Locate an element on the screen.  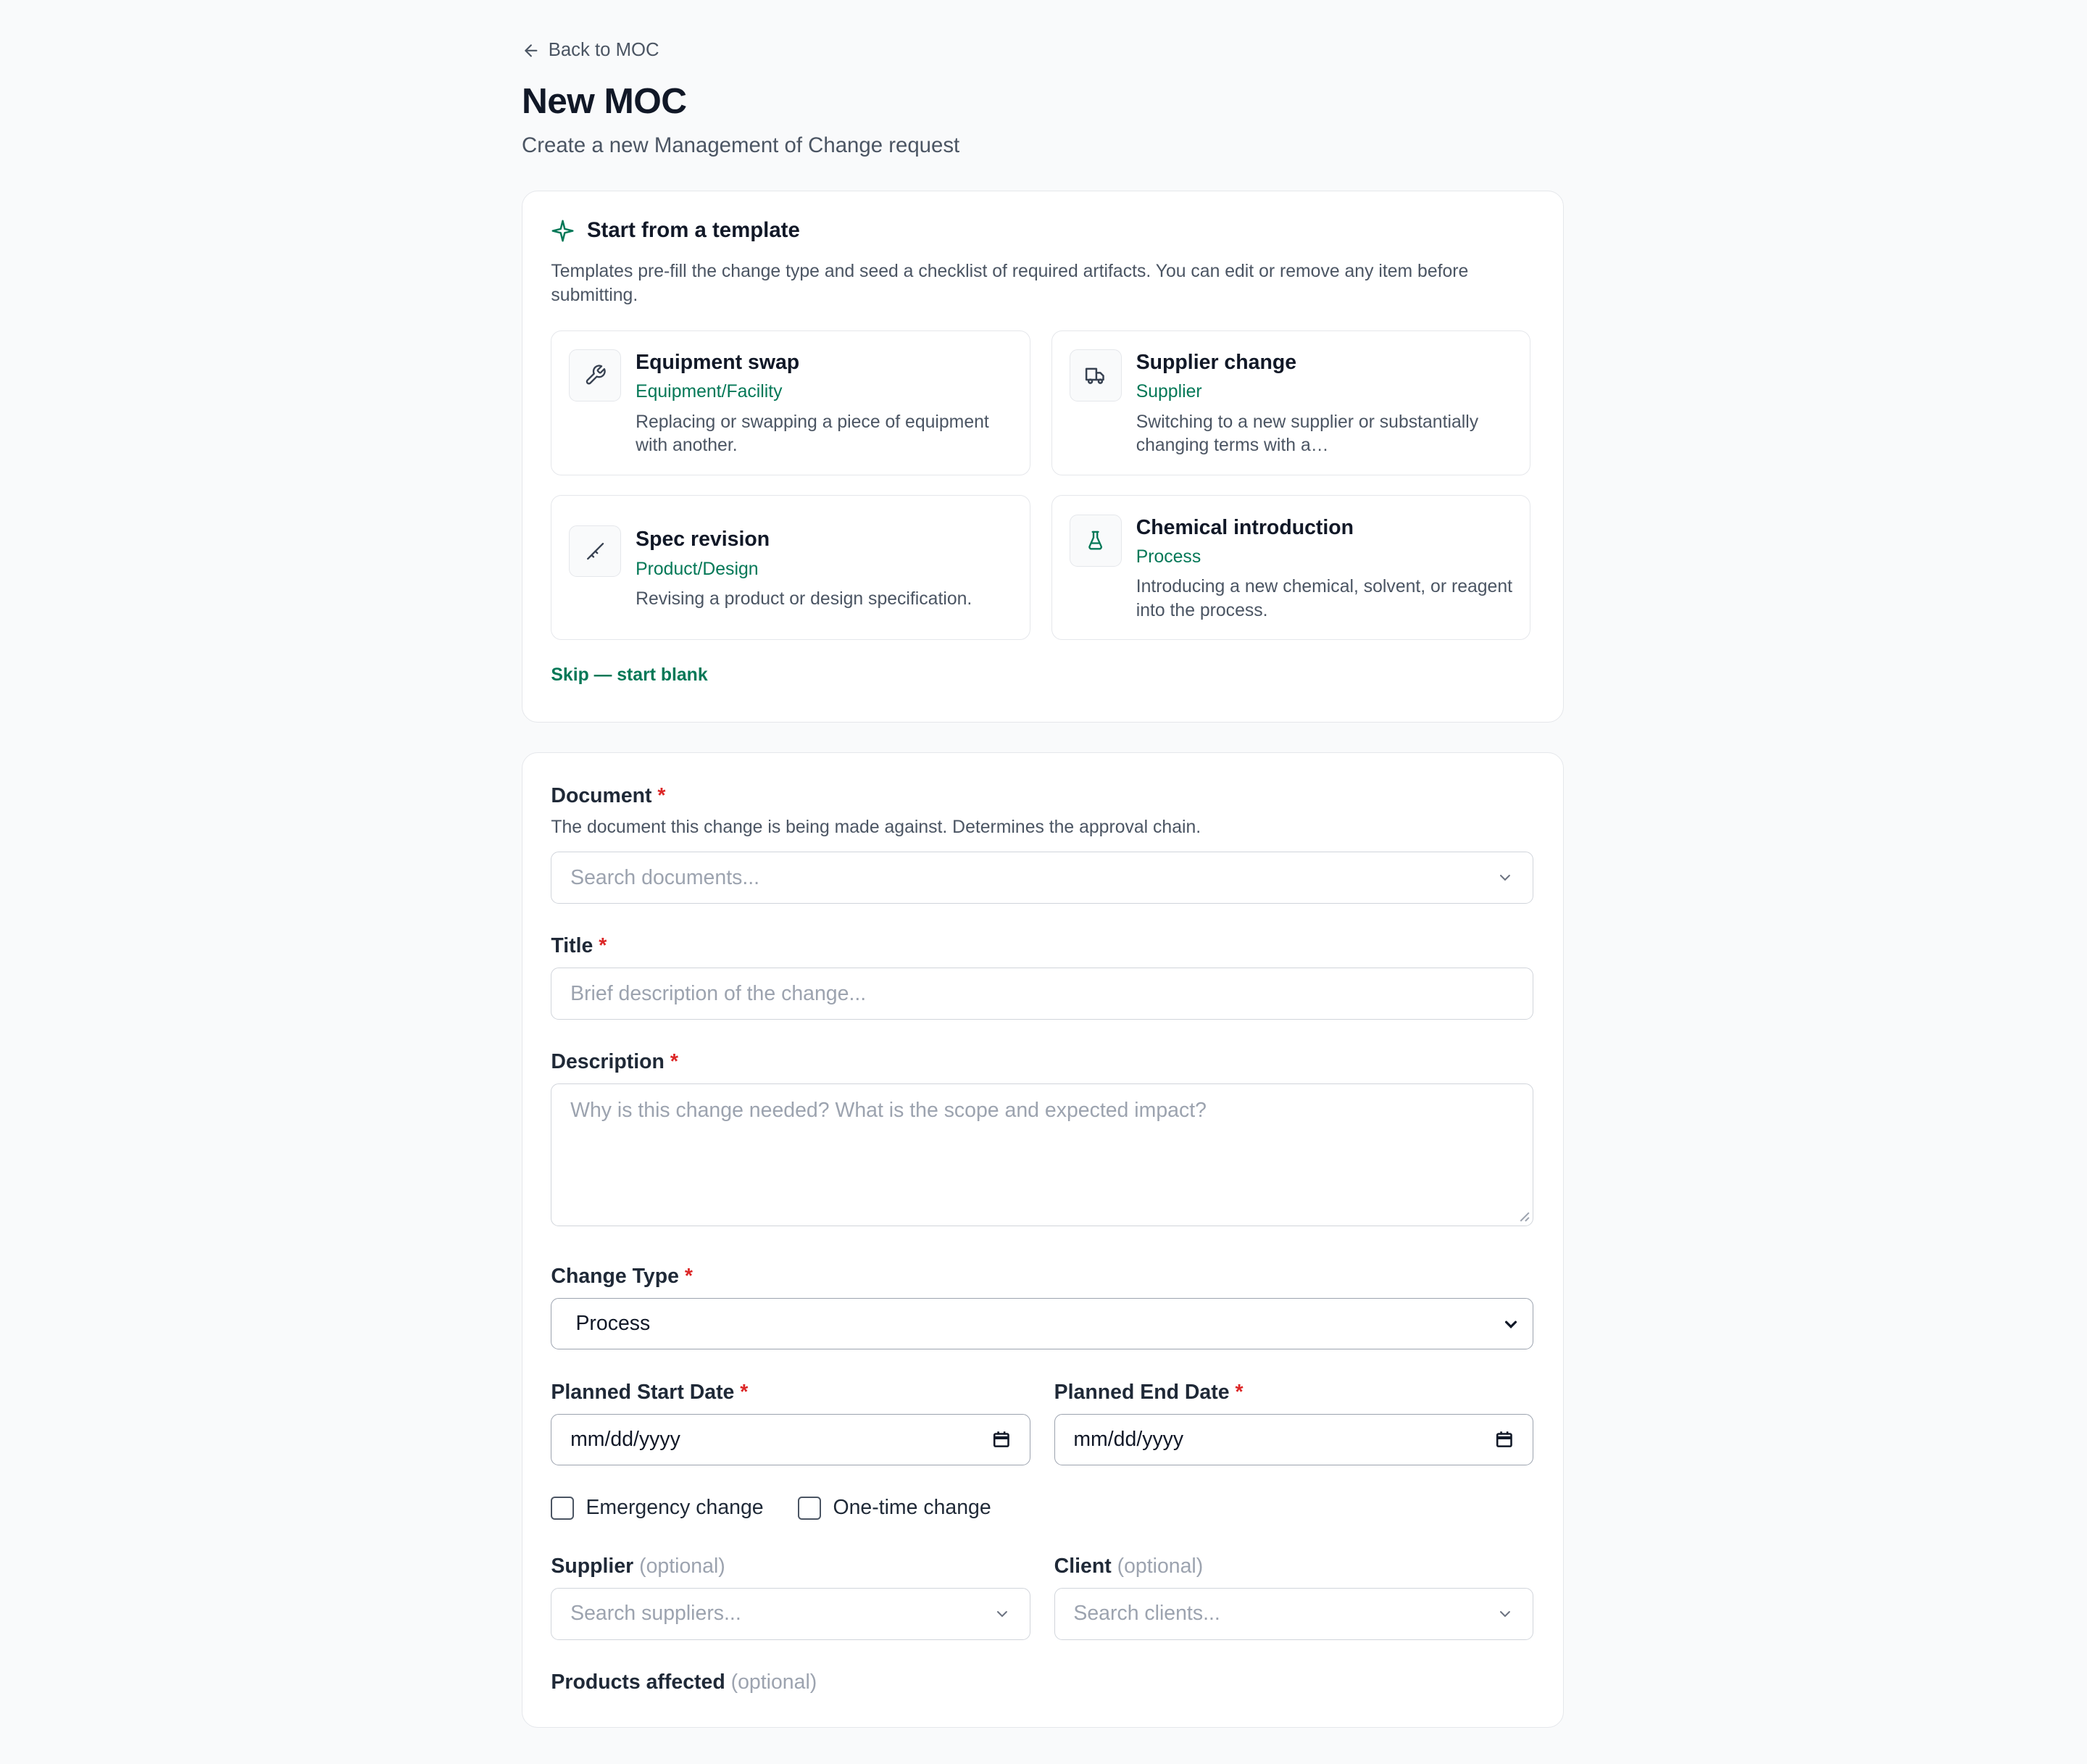
template-type: Process is located at coordinates (1168, 557).